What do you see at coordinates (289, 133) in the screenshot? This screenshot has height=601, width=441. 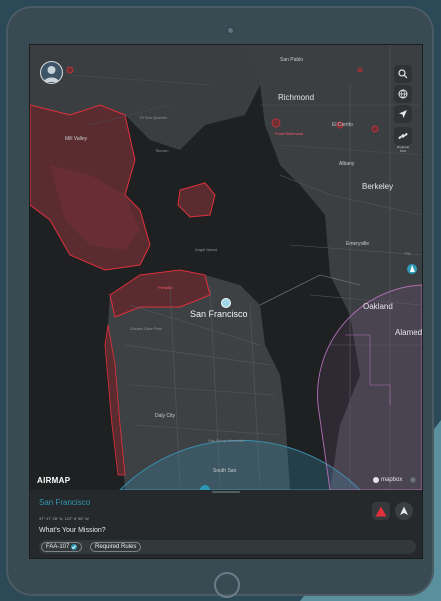 I see `label-point-richmond: Point Richmond` at bounding box center [289, 133].